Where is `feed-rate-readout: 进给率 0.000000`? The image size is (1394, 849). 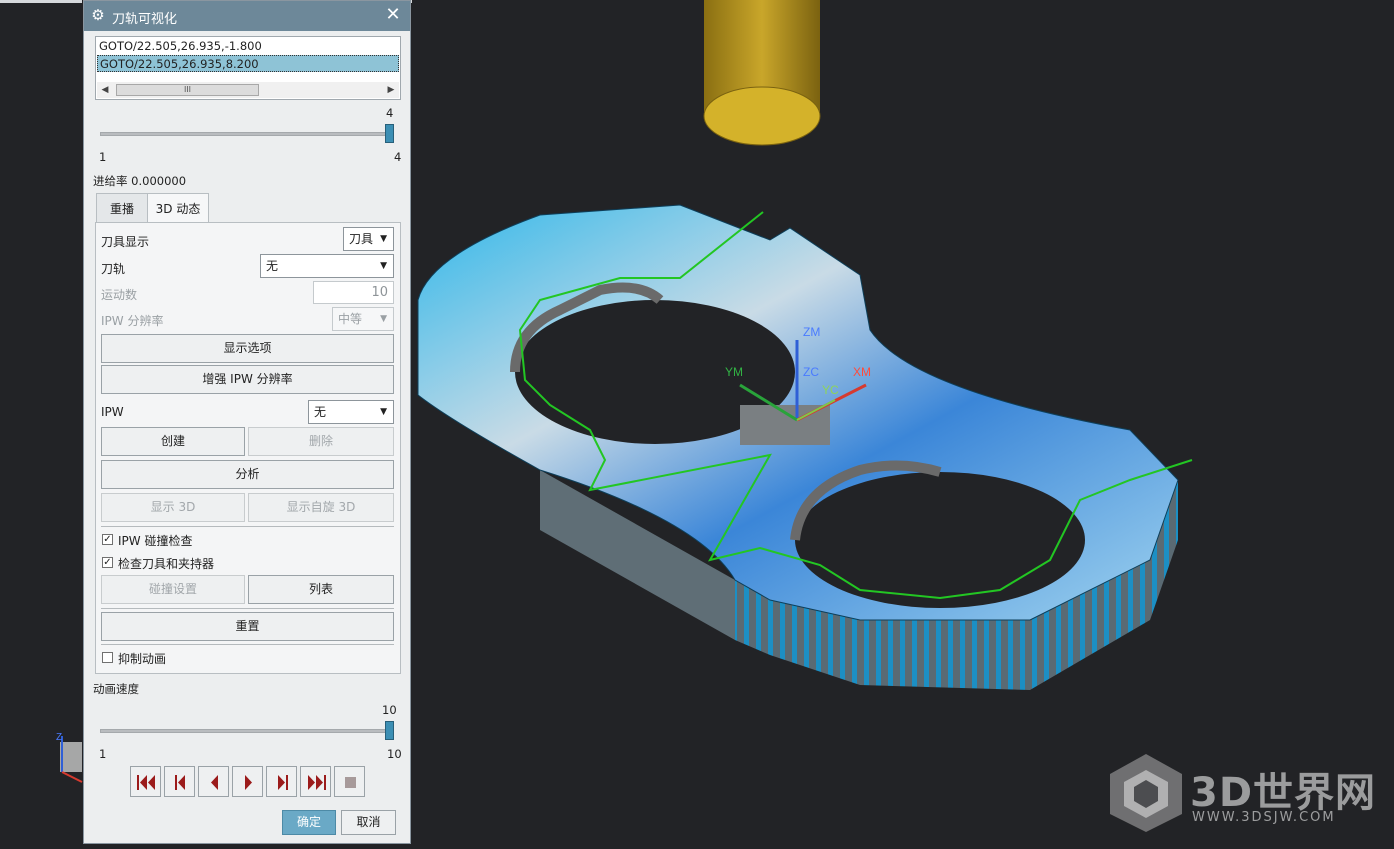
feed-rate-readout: 进给率 0.000000 is located at coordinates (140, 181).